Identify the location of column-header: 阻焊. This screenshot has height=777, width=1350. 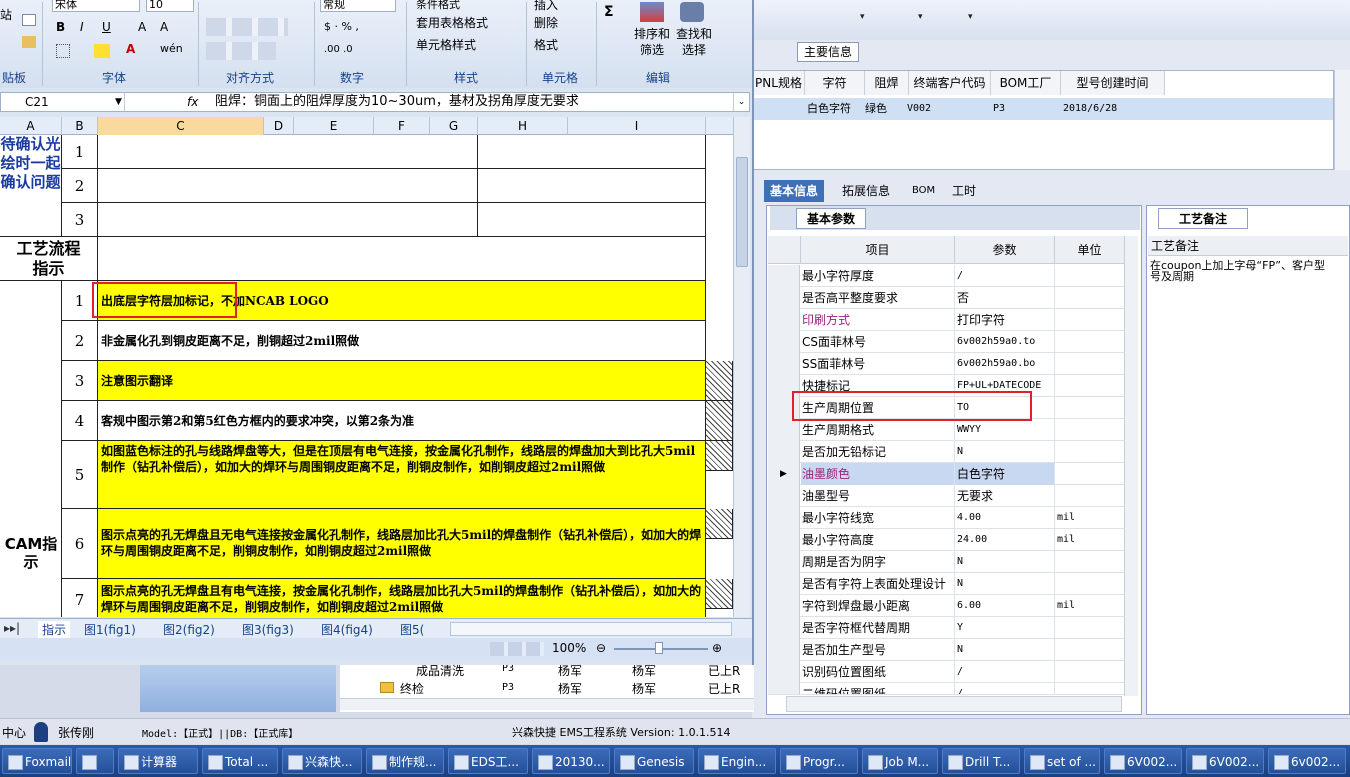
(887, 83).